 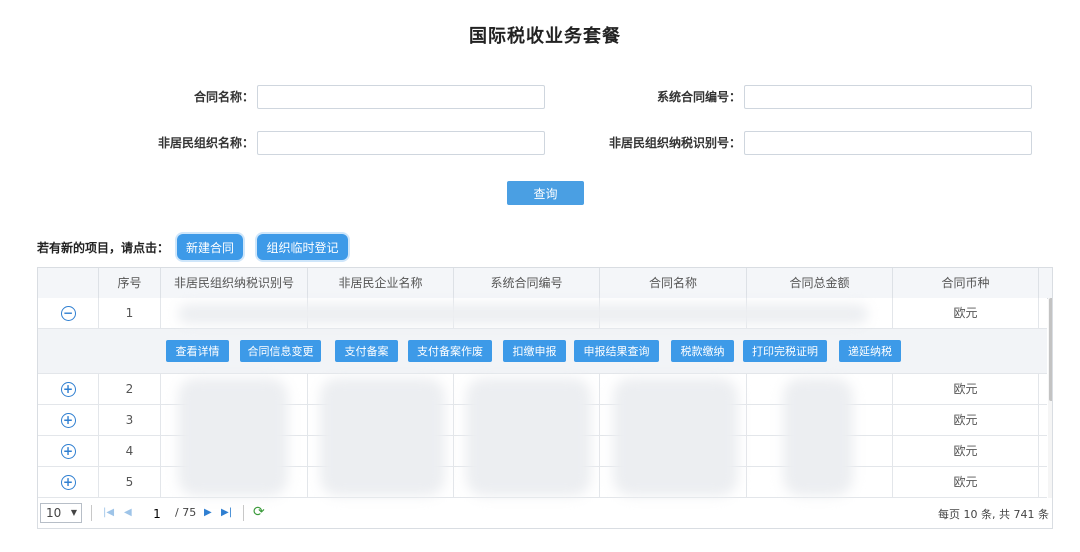 I want to click on header-system-contract-no: 系统合同编号, so click(x=527, y=283).